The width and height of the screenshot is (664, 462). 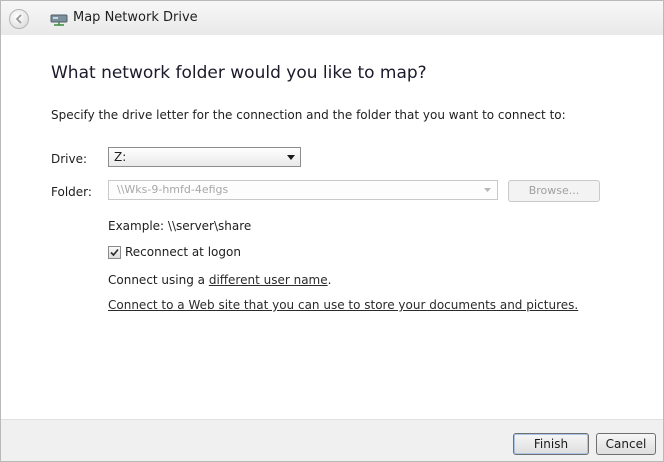 I want to click on finish-button: Finish, so click(x=551, y=444).